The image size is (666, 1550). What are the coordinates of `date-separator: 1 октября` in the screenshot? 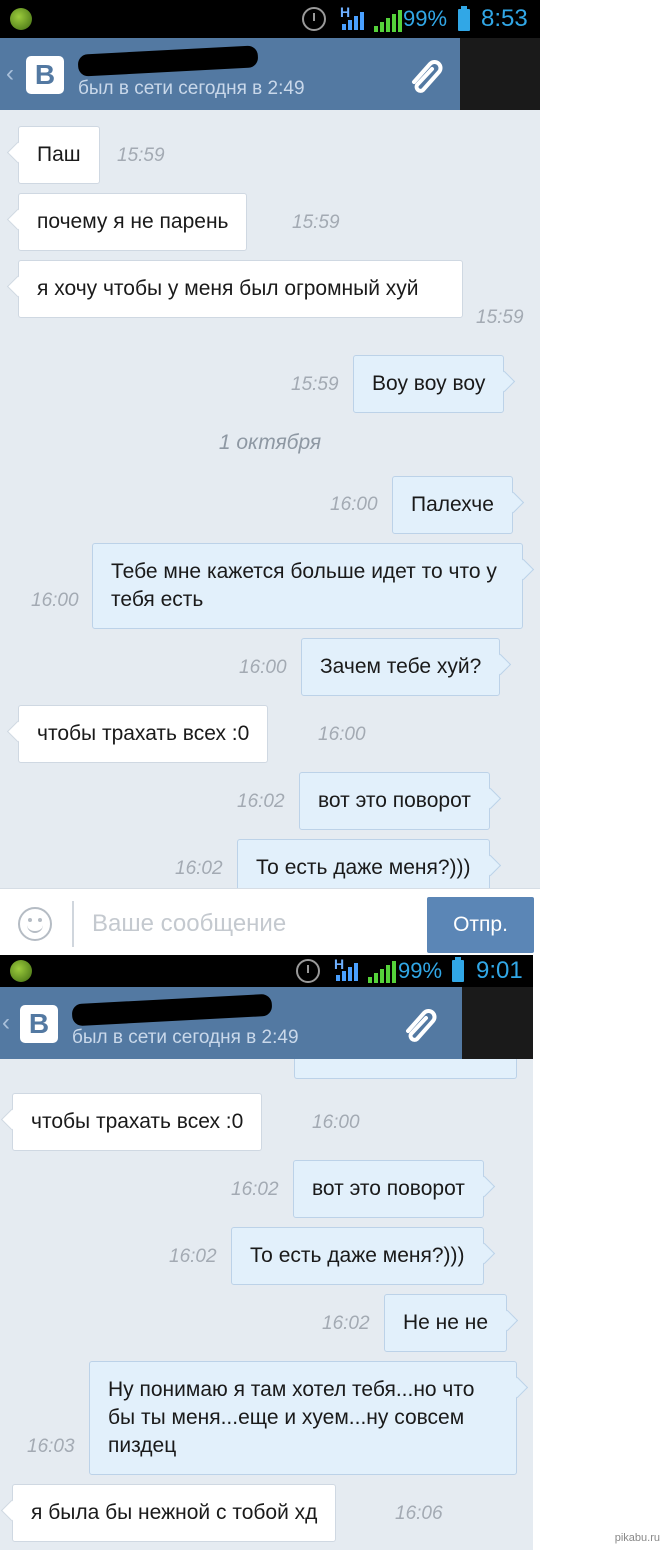 It's located at (270, 442).